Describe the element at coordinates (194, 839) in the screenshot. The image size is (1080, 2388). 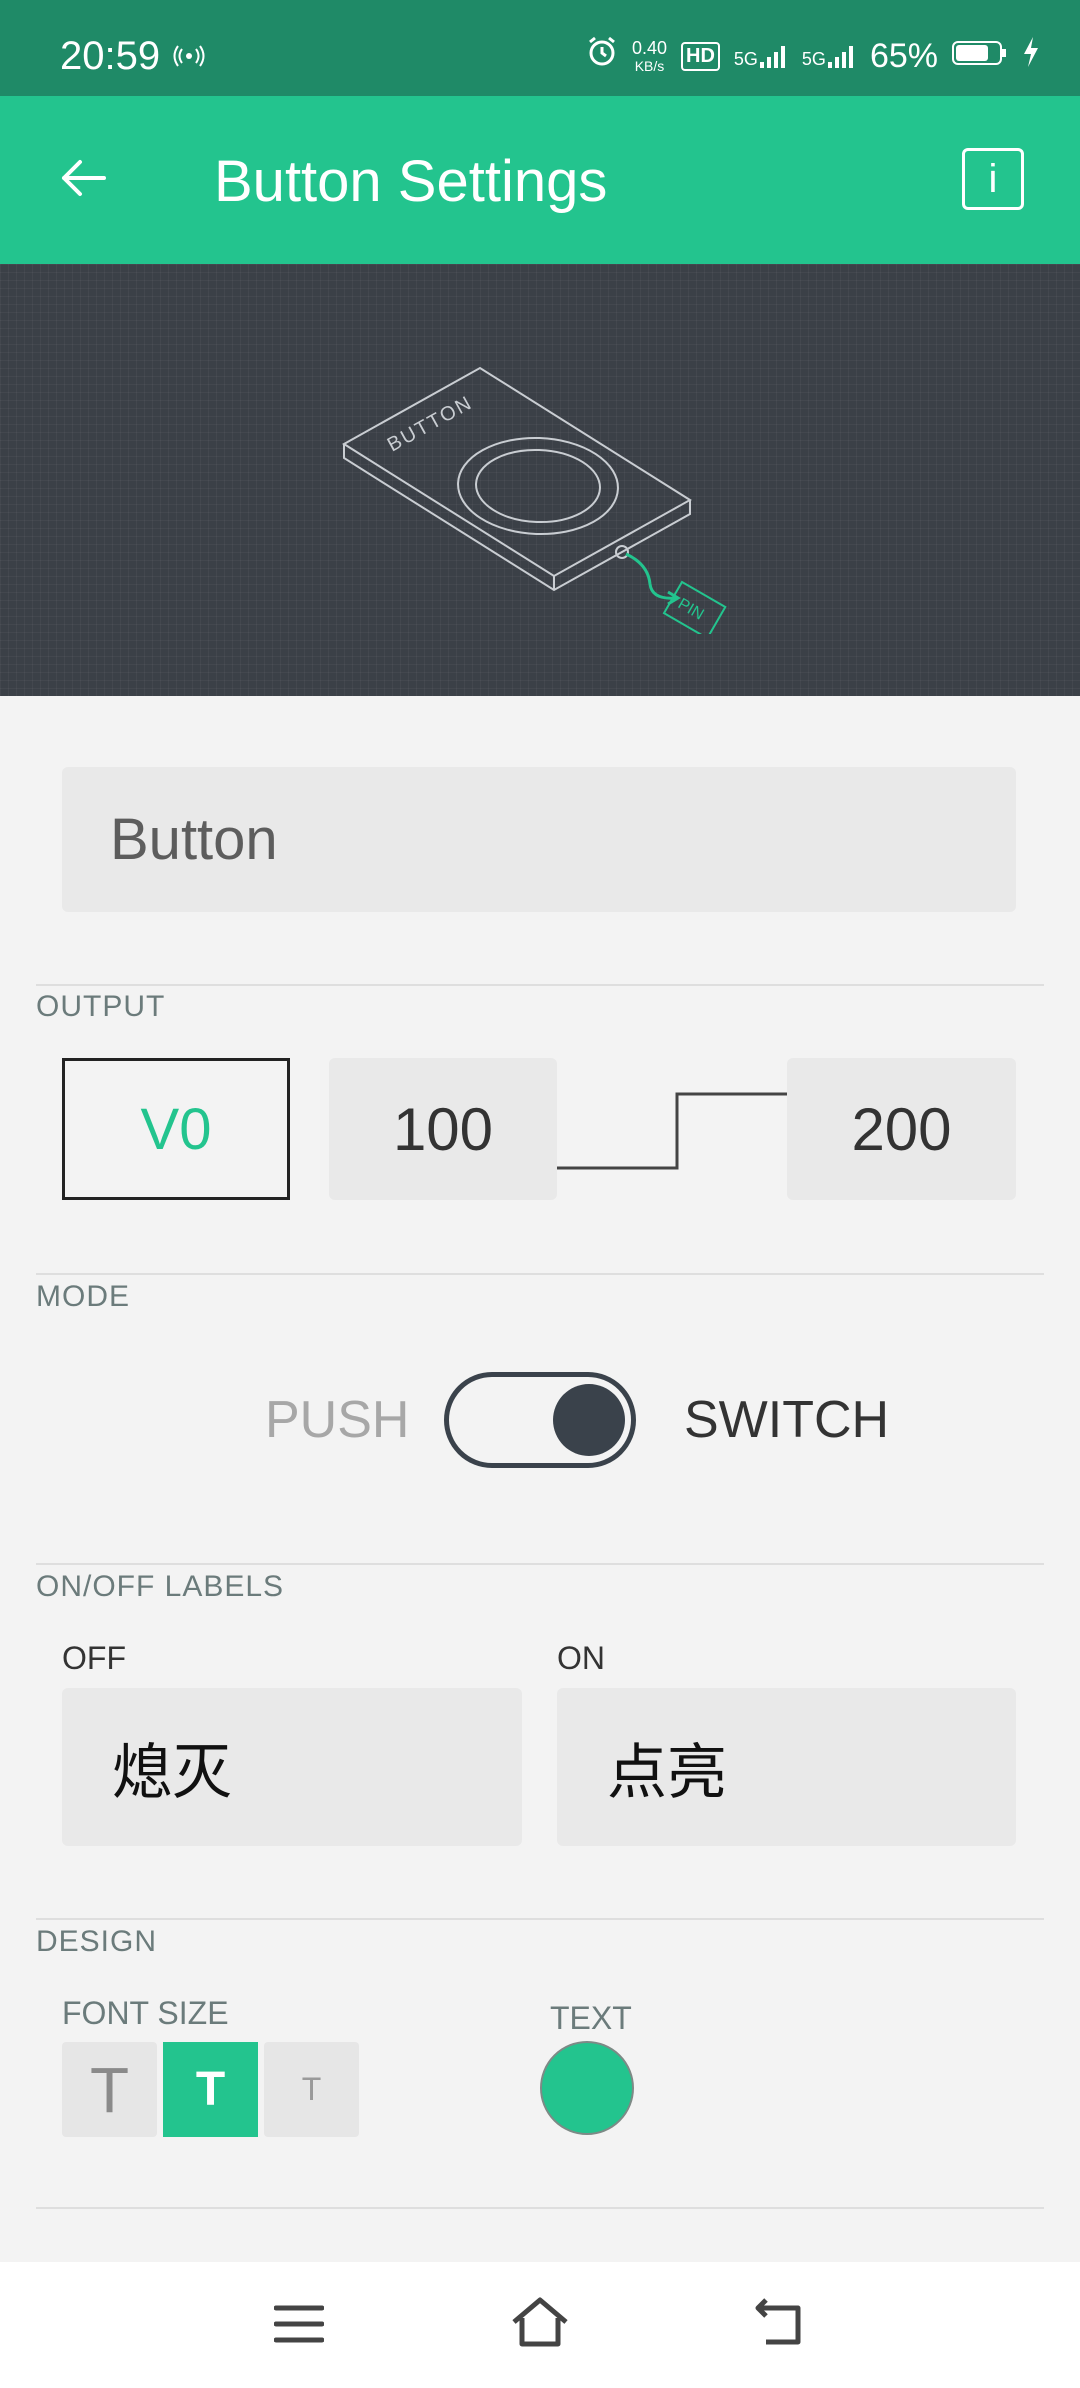
I see `widget-name-value: Button` at that location.